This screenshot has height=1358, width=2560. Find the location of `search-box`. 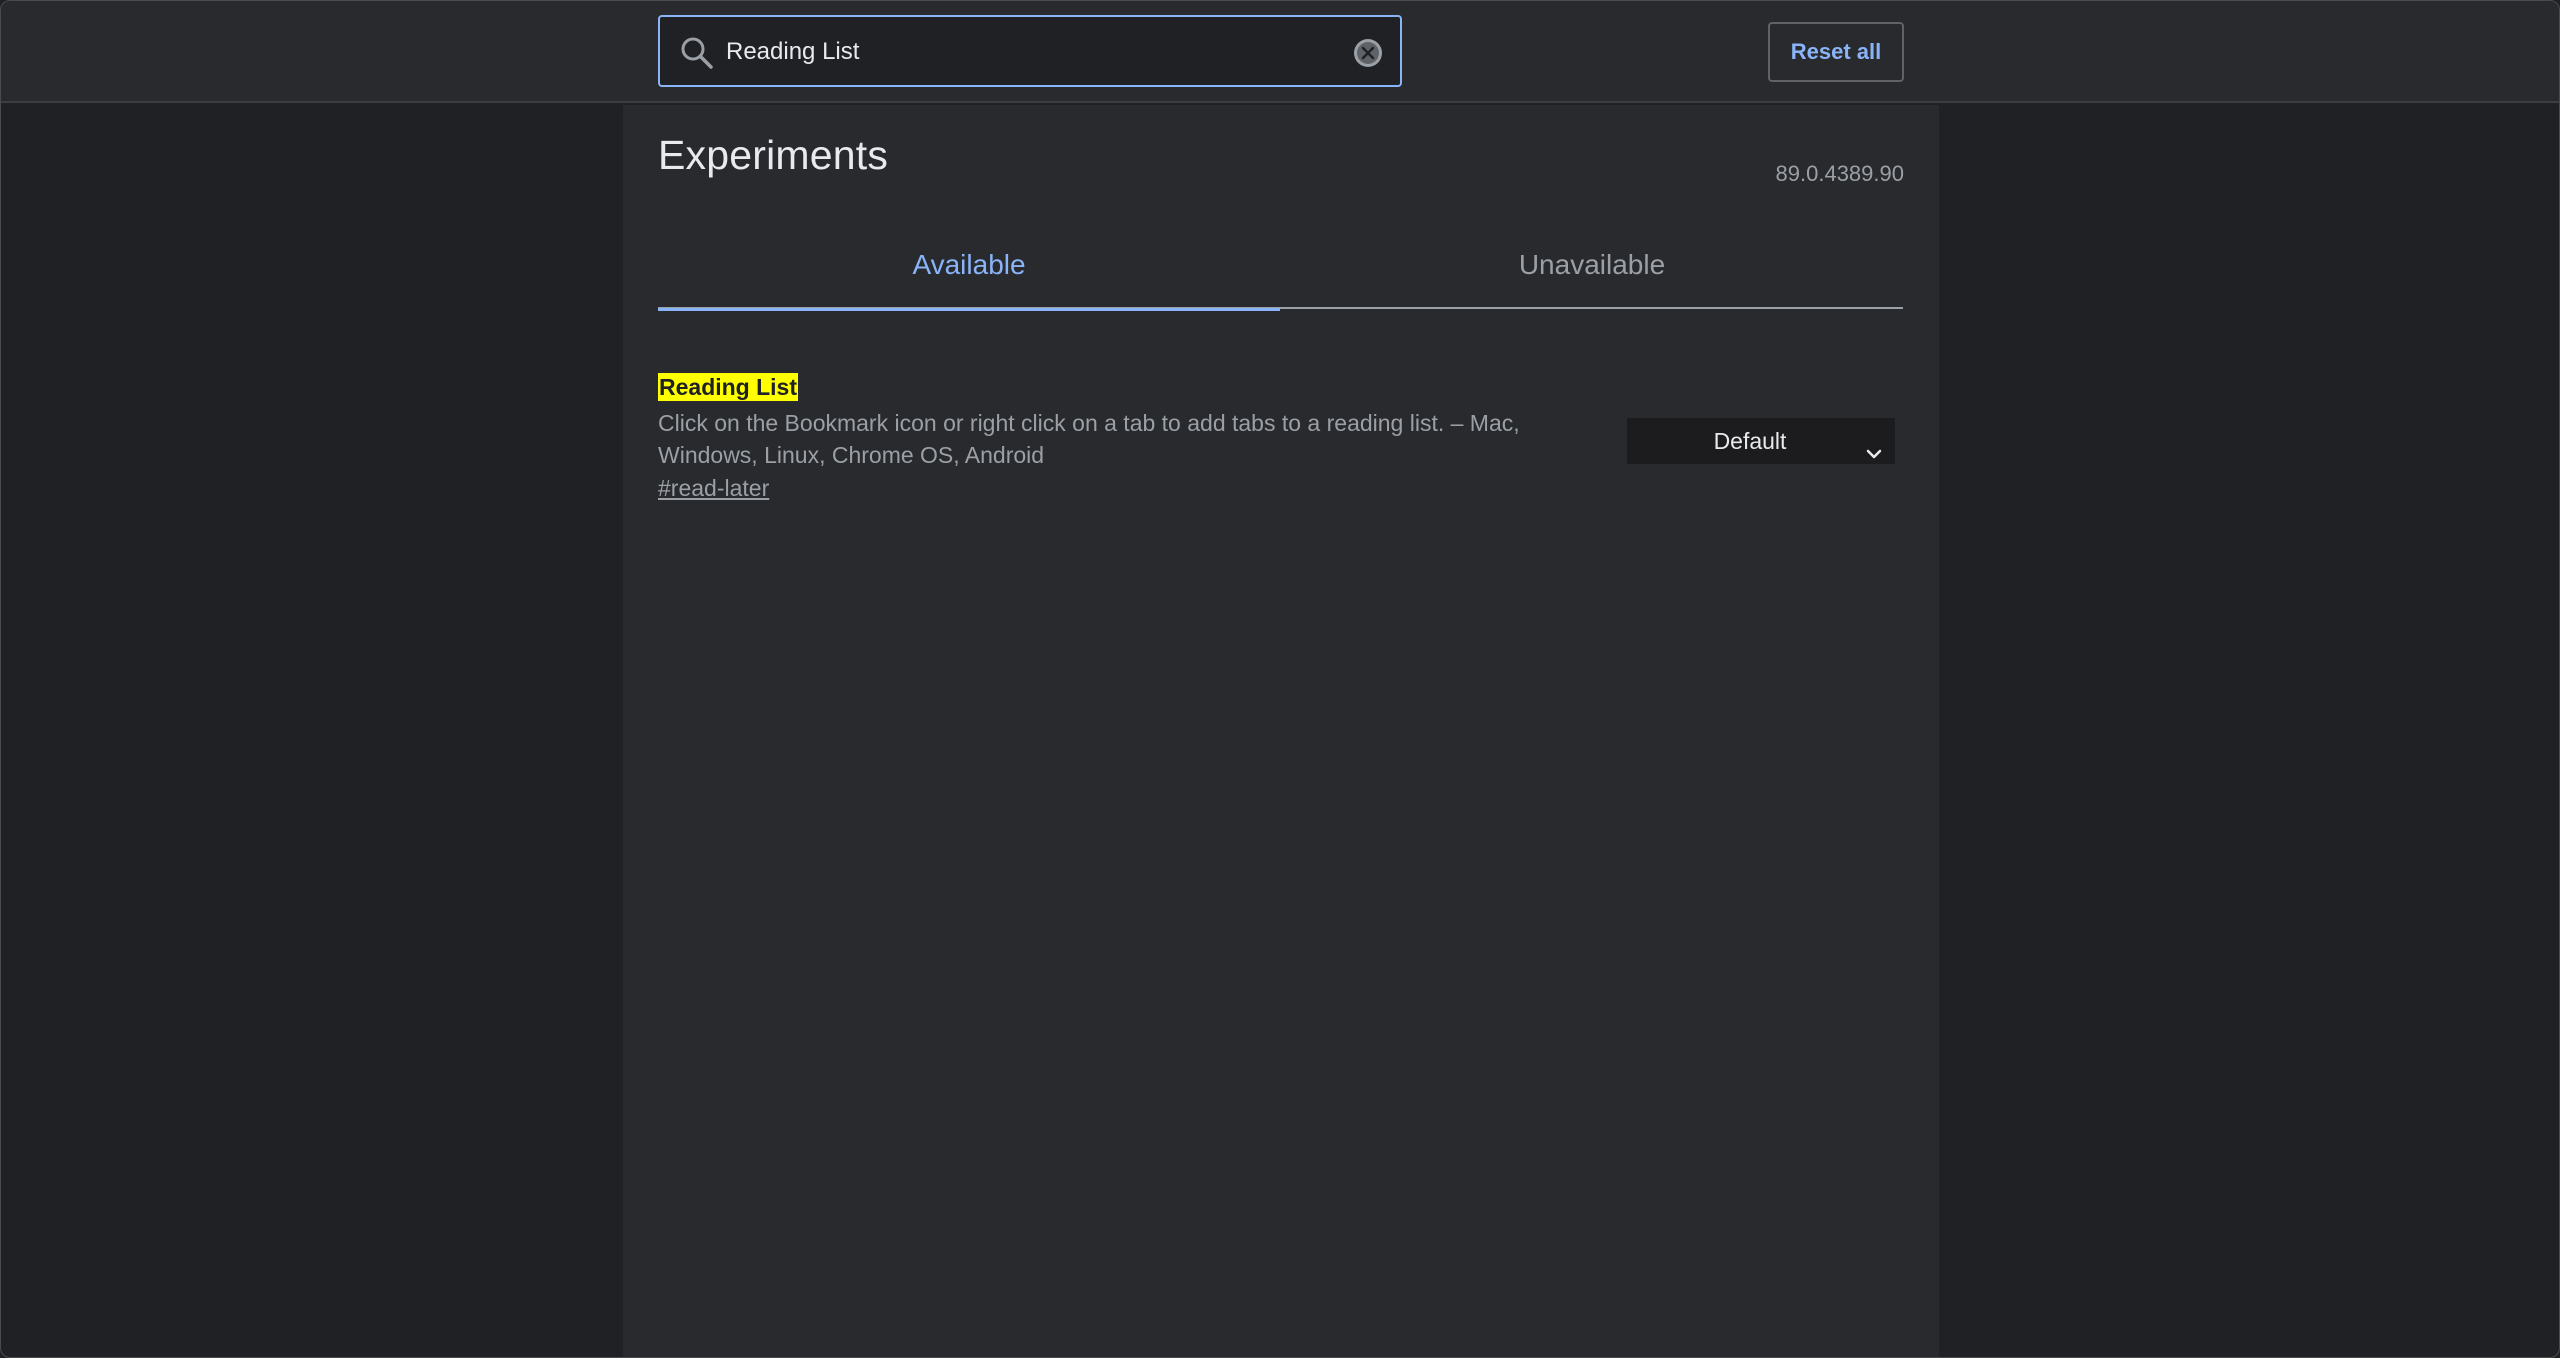

search-box is located at coordinates (1030, 51).